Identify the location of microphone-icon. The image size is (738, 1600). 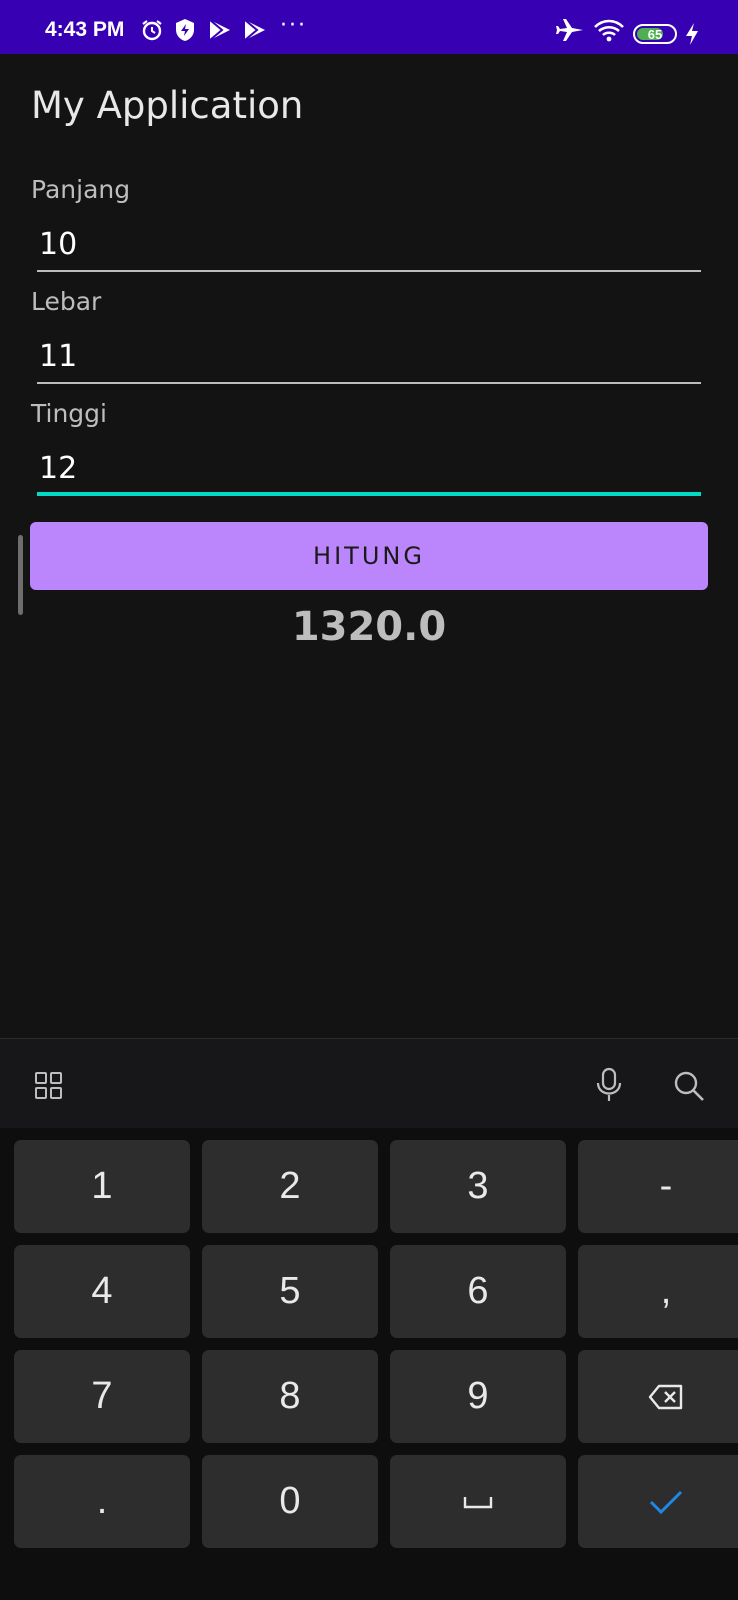
(609, 1085).